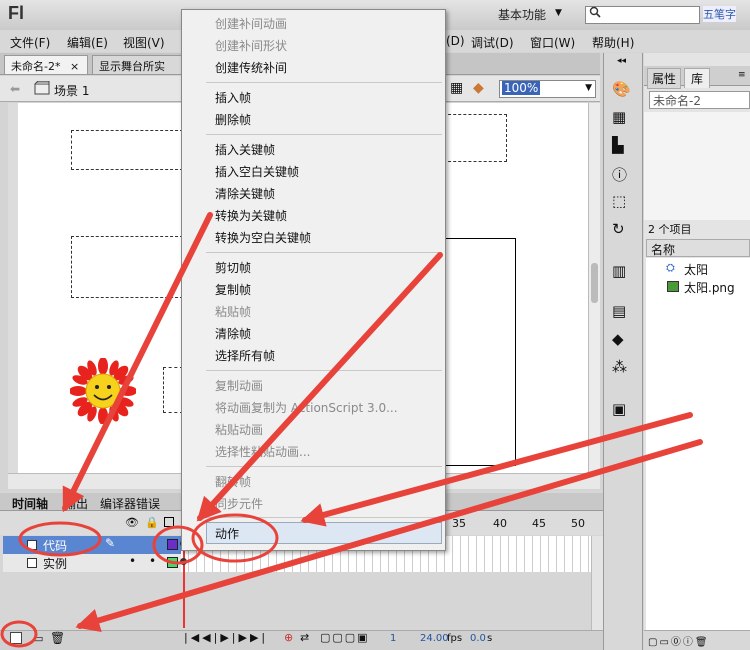 Image resolution: width=750 pixels, height=650 pixels. Describe the element at coordinates (110, 543) in the screenshot. I see `pencil-icon: ✎` at that location.